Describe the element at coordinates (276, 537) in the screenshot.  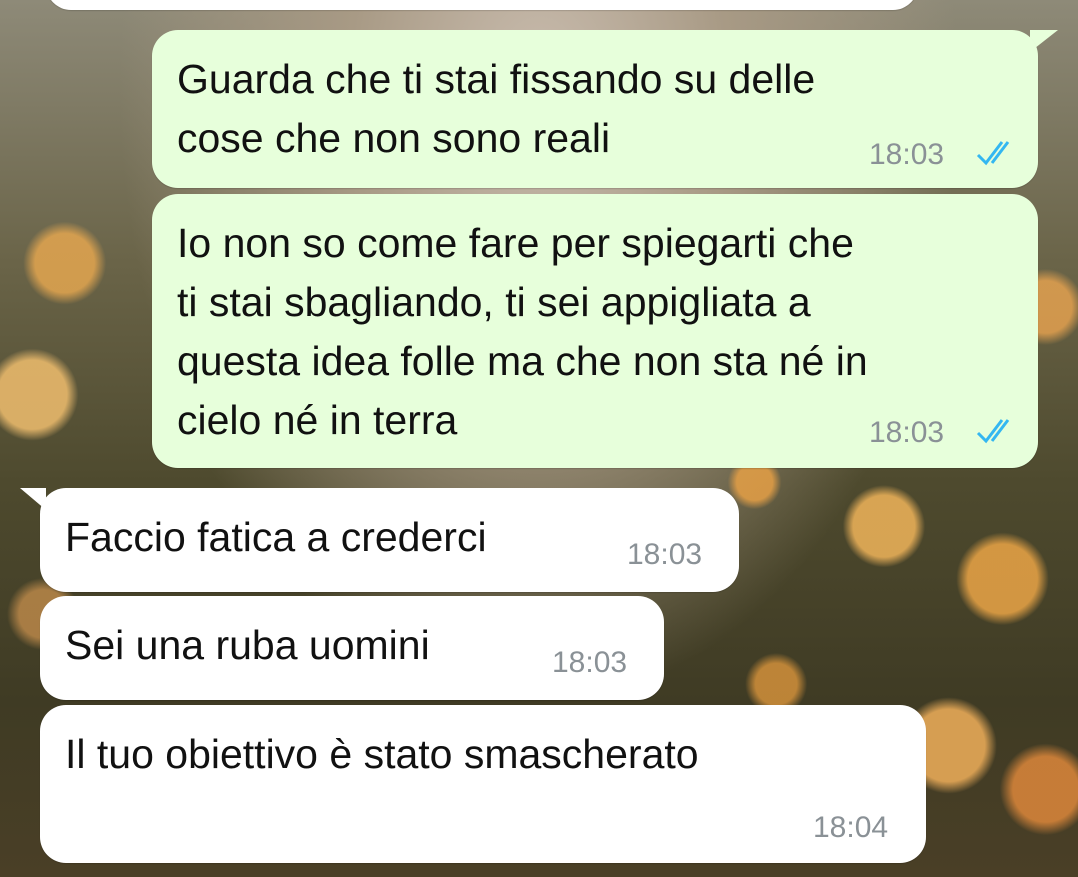
I see `message-text: Faccio fatica a crederci` at that location.